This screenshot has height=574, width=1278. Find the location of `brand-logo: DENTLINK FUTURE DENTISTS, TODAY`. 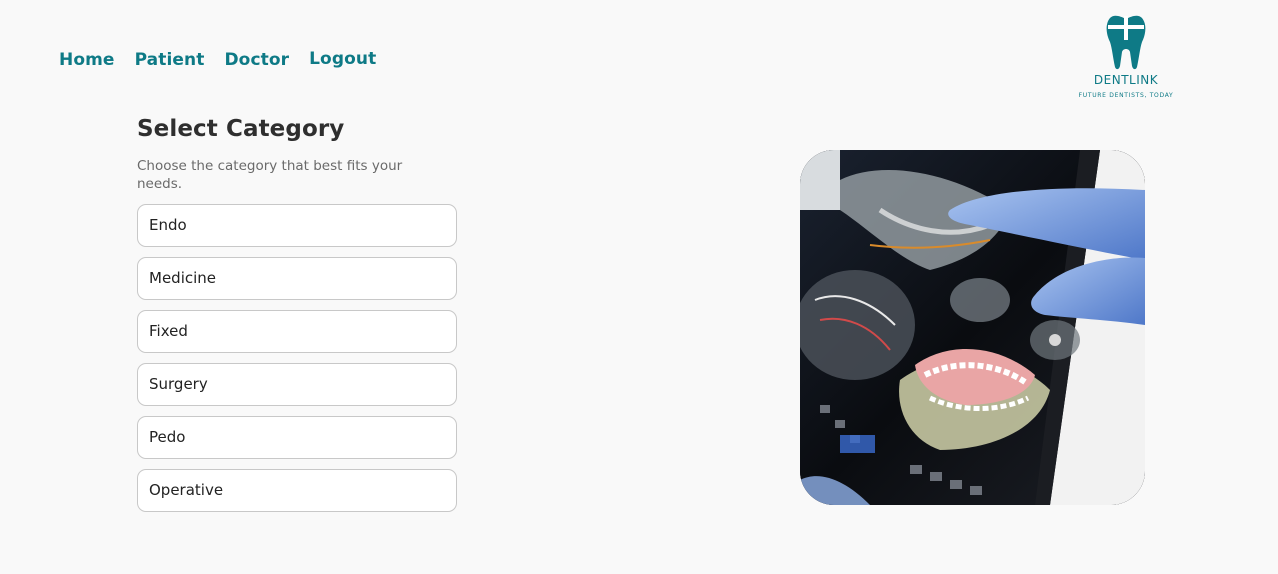

brand-logo: DENTLINK FUTURE DENTISTS, TODAY is located at coordinates (1126, 56).